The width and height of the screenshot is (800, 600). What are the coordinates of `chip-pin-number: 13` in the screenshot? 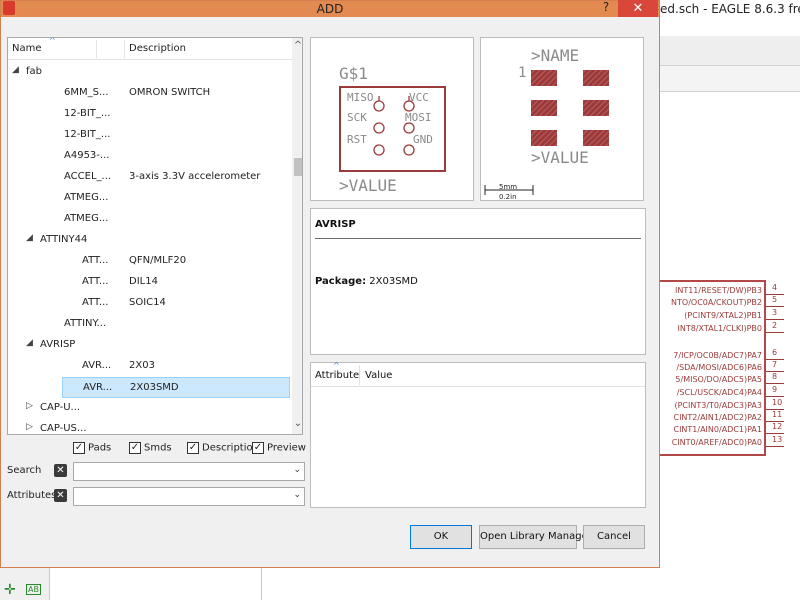 It's located at (777, 439).